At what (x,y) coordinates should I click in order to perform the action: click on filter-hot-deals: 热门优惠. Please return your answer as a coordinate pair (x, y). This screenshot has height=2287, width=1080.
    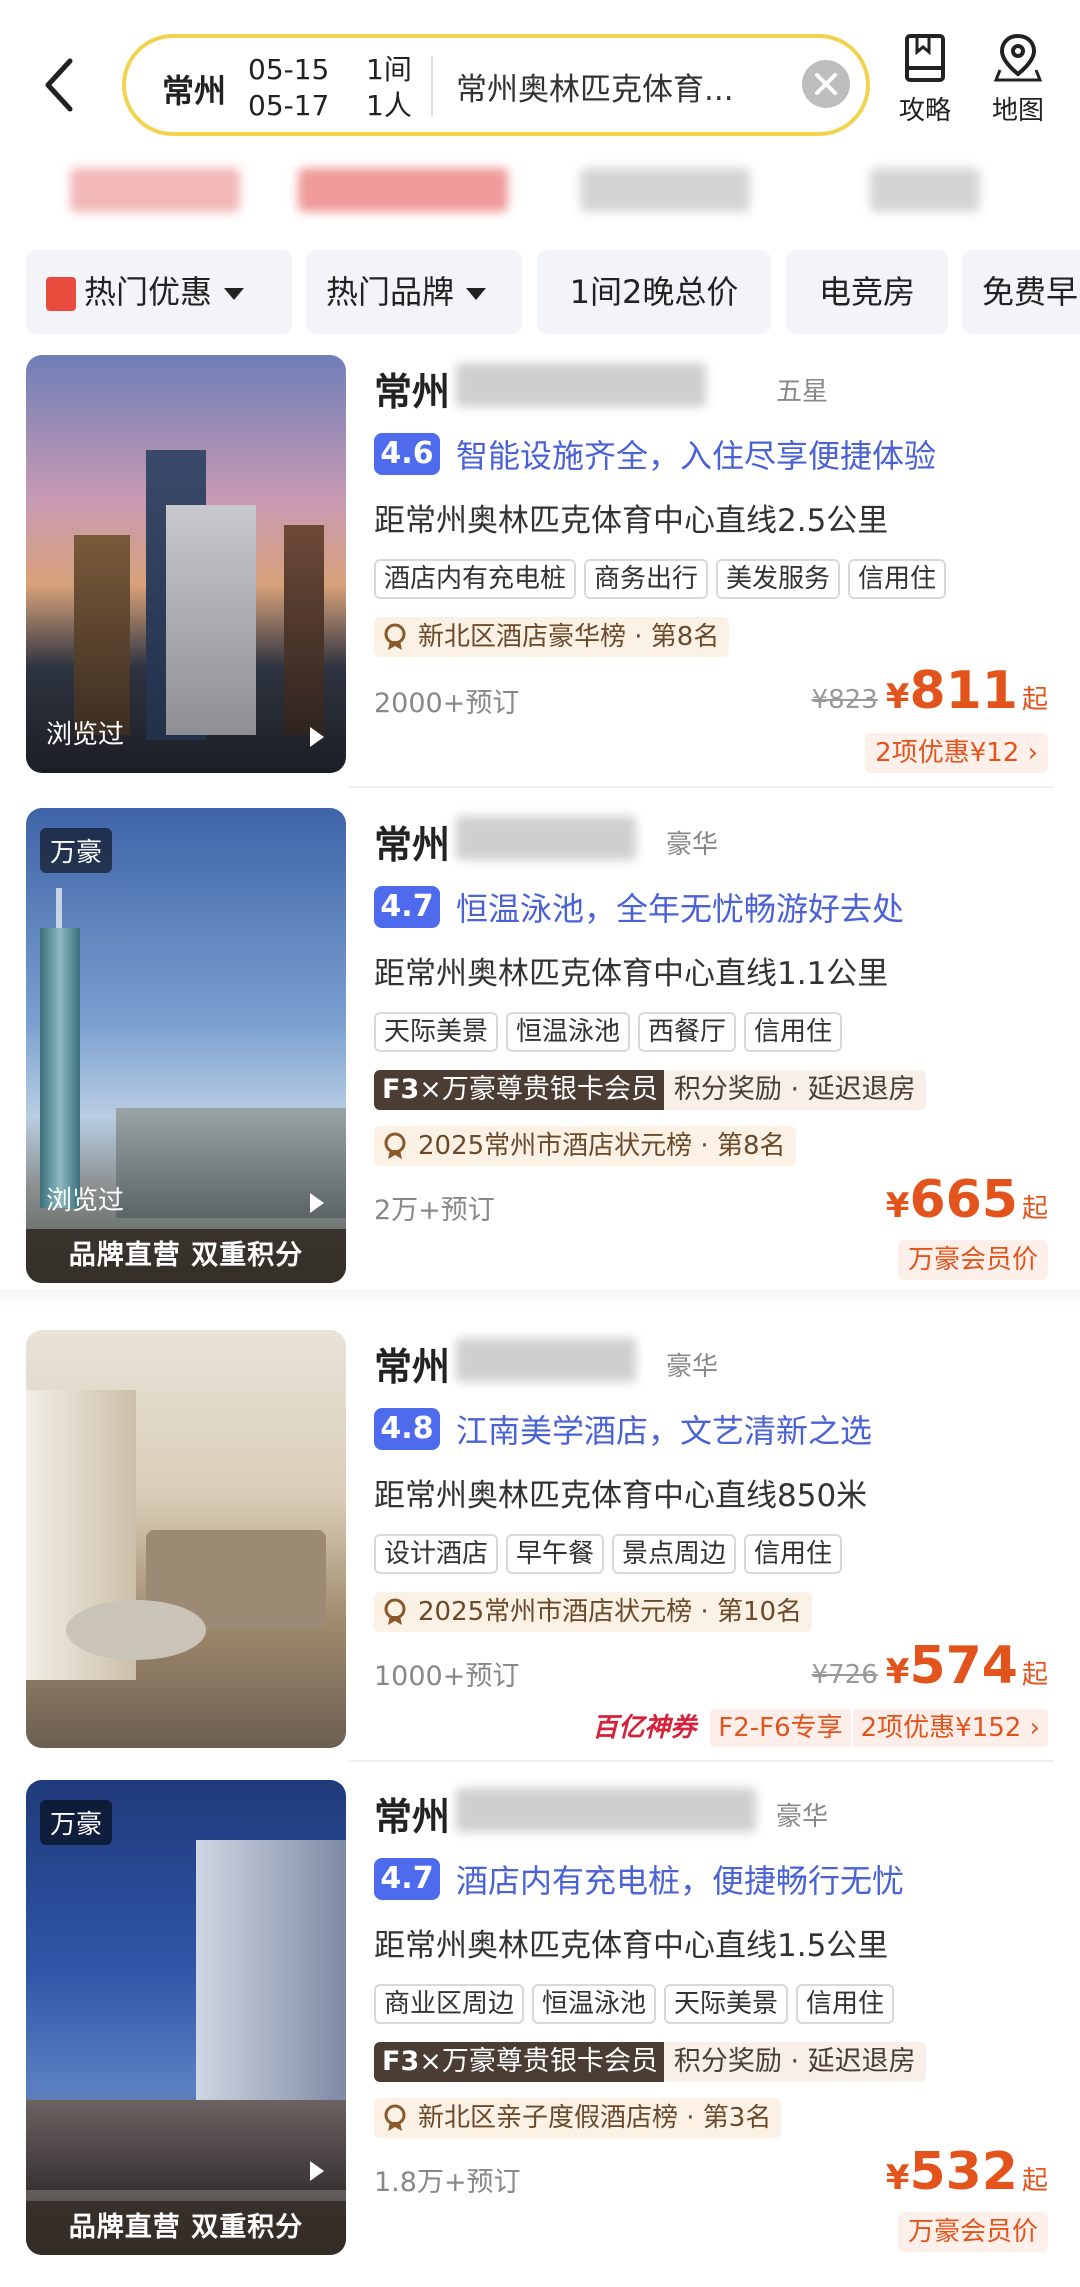
    Looking at the image, I should click on (159, 292).